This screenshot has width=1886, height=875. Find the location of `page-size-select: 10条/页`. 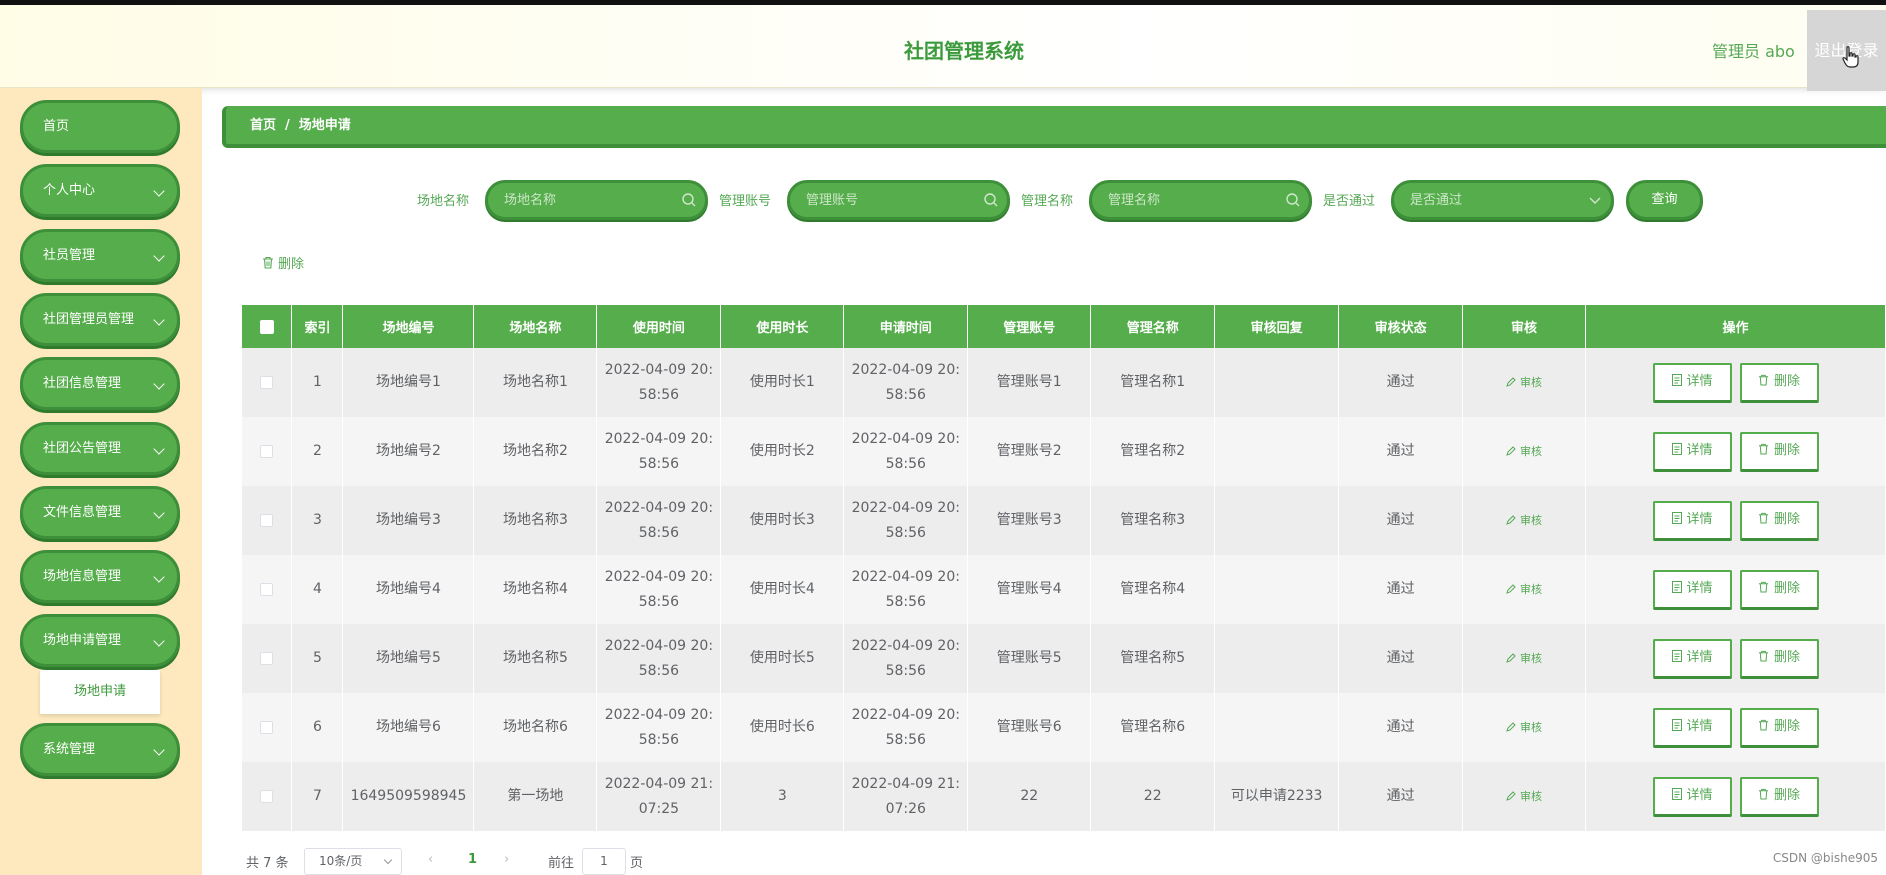

page-size-select: 10条/页 is located at coordinates (353, 861).